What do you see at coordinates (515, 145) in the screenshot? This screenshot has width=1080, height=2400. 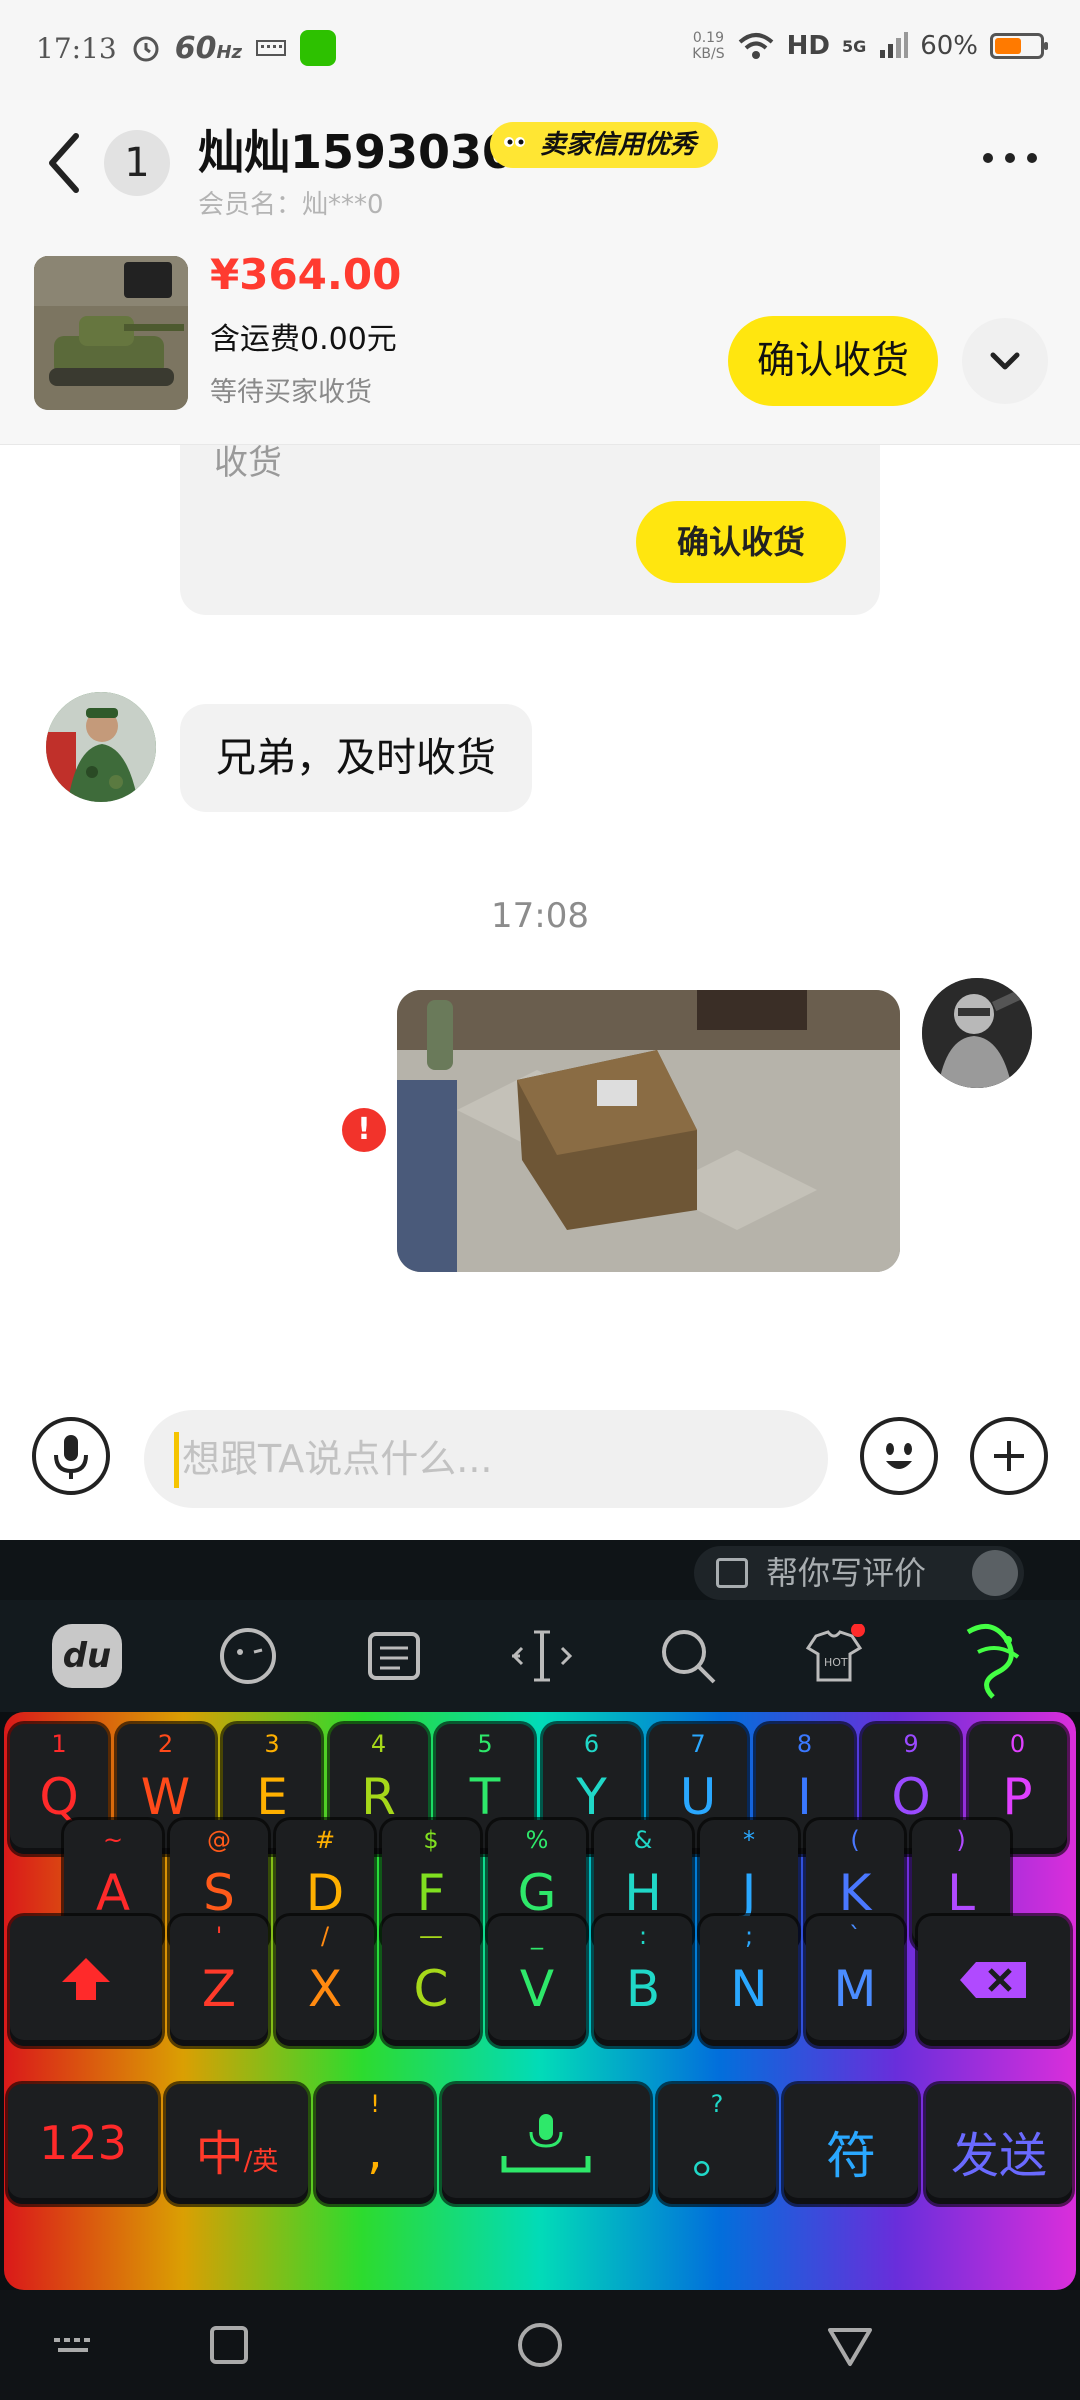 I see `mascot-face-icon` at bounding box center [515, 145].